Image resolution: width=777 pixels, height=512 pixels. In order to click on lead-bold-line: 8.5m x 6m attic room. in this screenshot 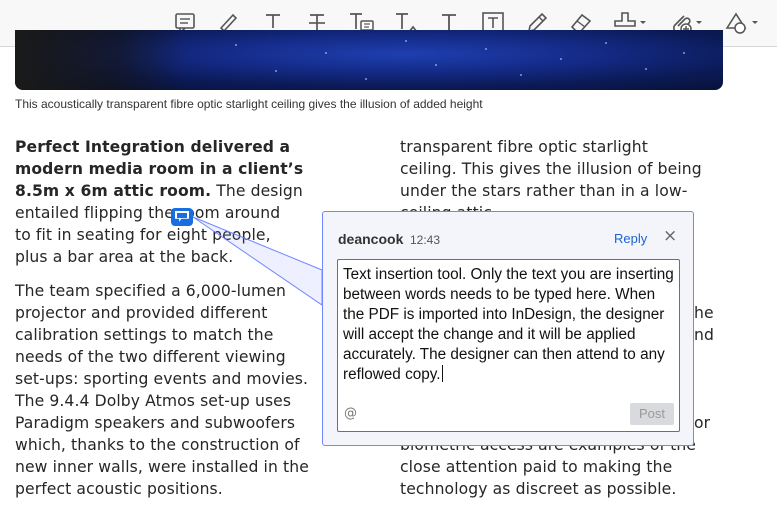, I will do `click(113, 191)`.